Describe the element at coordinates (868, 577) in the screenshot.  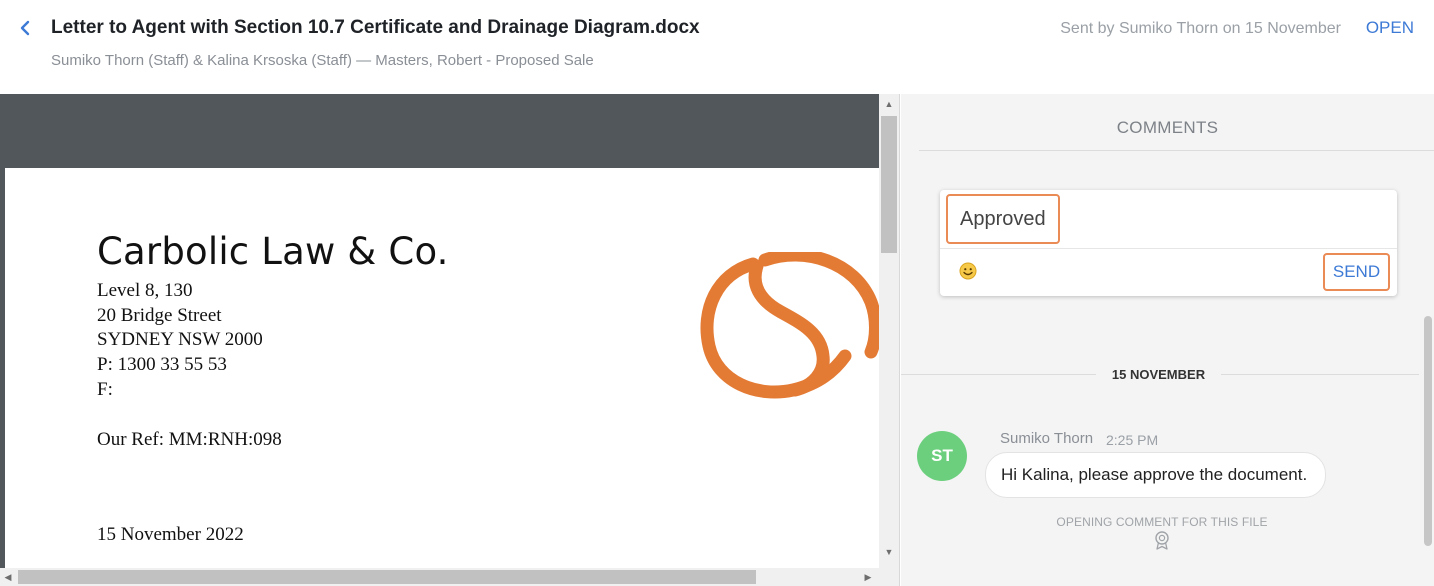
I see `scroll-right-icon: ▶` at that location.